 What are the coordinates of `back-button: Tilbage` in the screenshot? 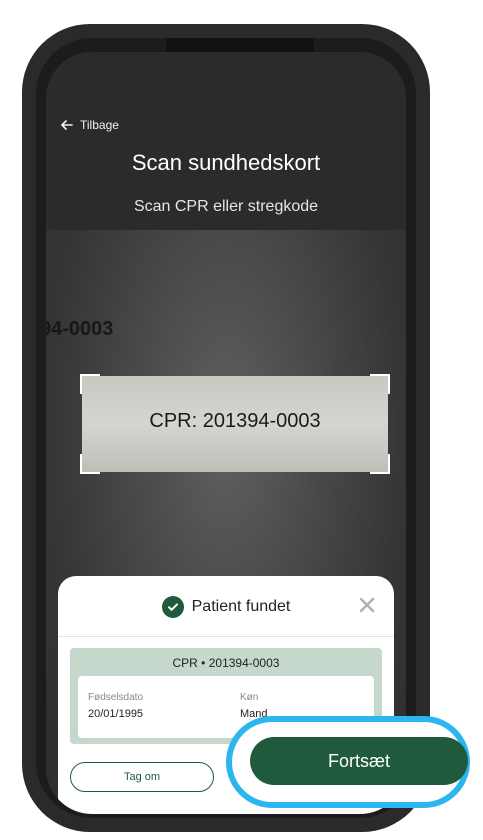 It's located at (89, 125).